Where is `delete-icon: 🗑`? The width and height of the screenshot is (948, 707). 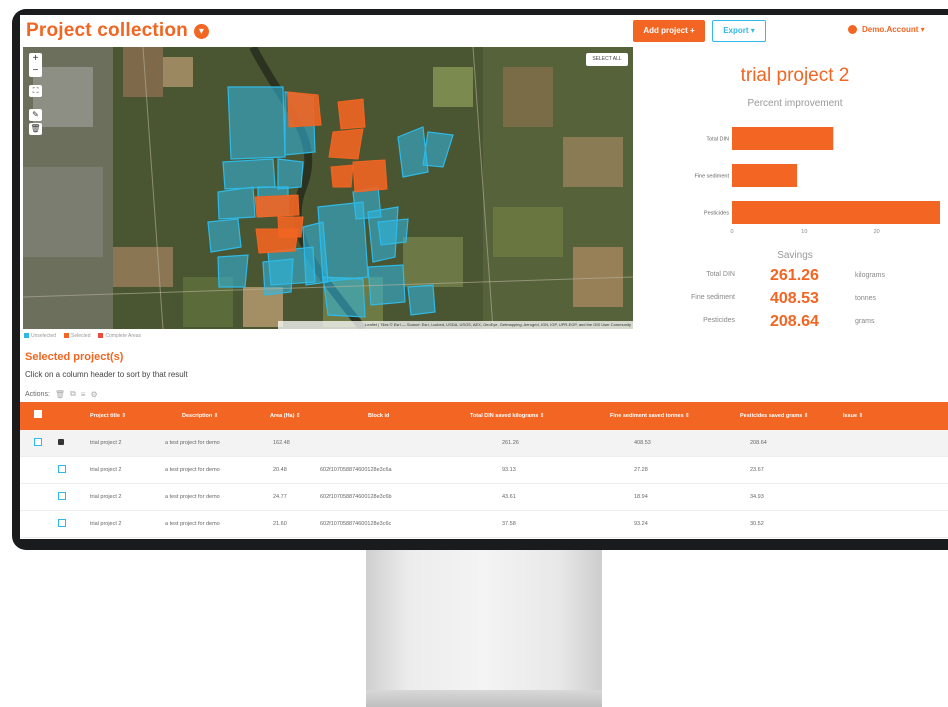 delete-icon: 🗑 is located at coordinates (60, 394).